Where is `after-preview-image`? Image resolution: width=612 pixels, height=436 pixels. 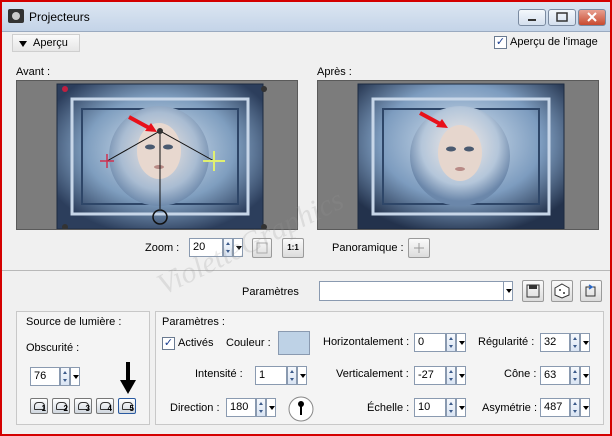
after-preview-image is located at coordinates (461, 156).